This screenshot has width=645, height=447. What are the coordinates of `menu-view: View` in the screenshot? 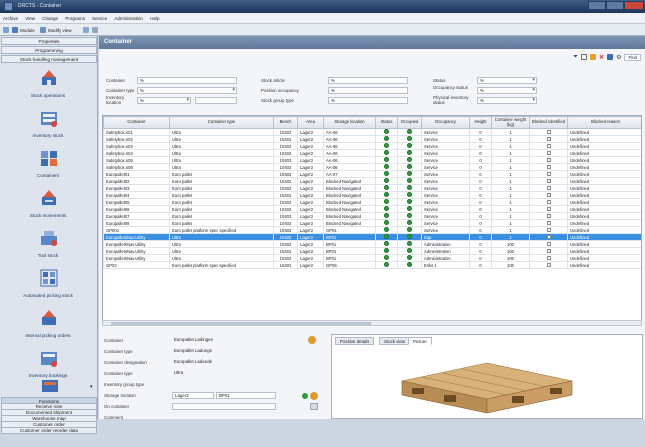 It's located at (30, 17).